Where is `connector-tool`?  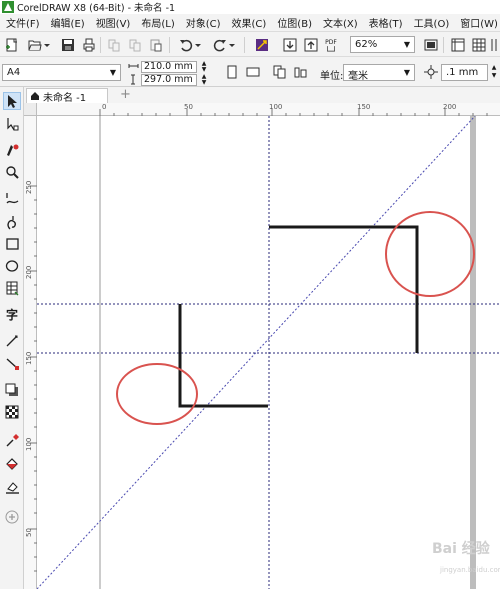 connector-tool is located at coordinates (12, 363).